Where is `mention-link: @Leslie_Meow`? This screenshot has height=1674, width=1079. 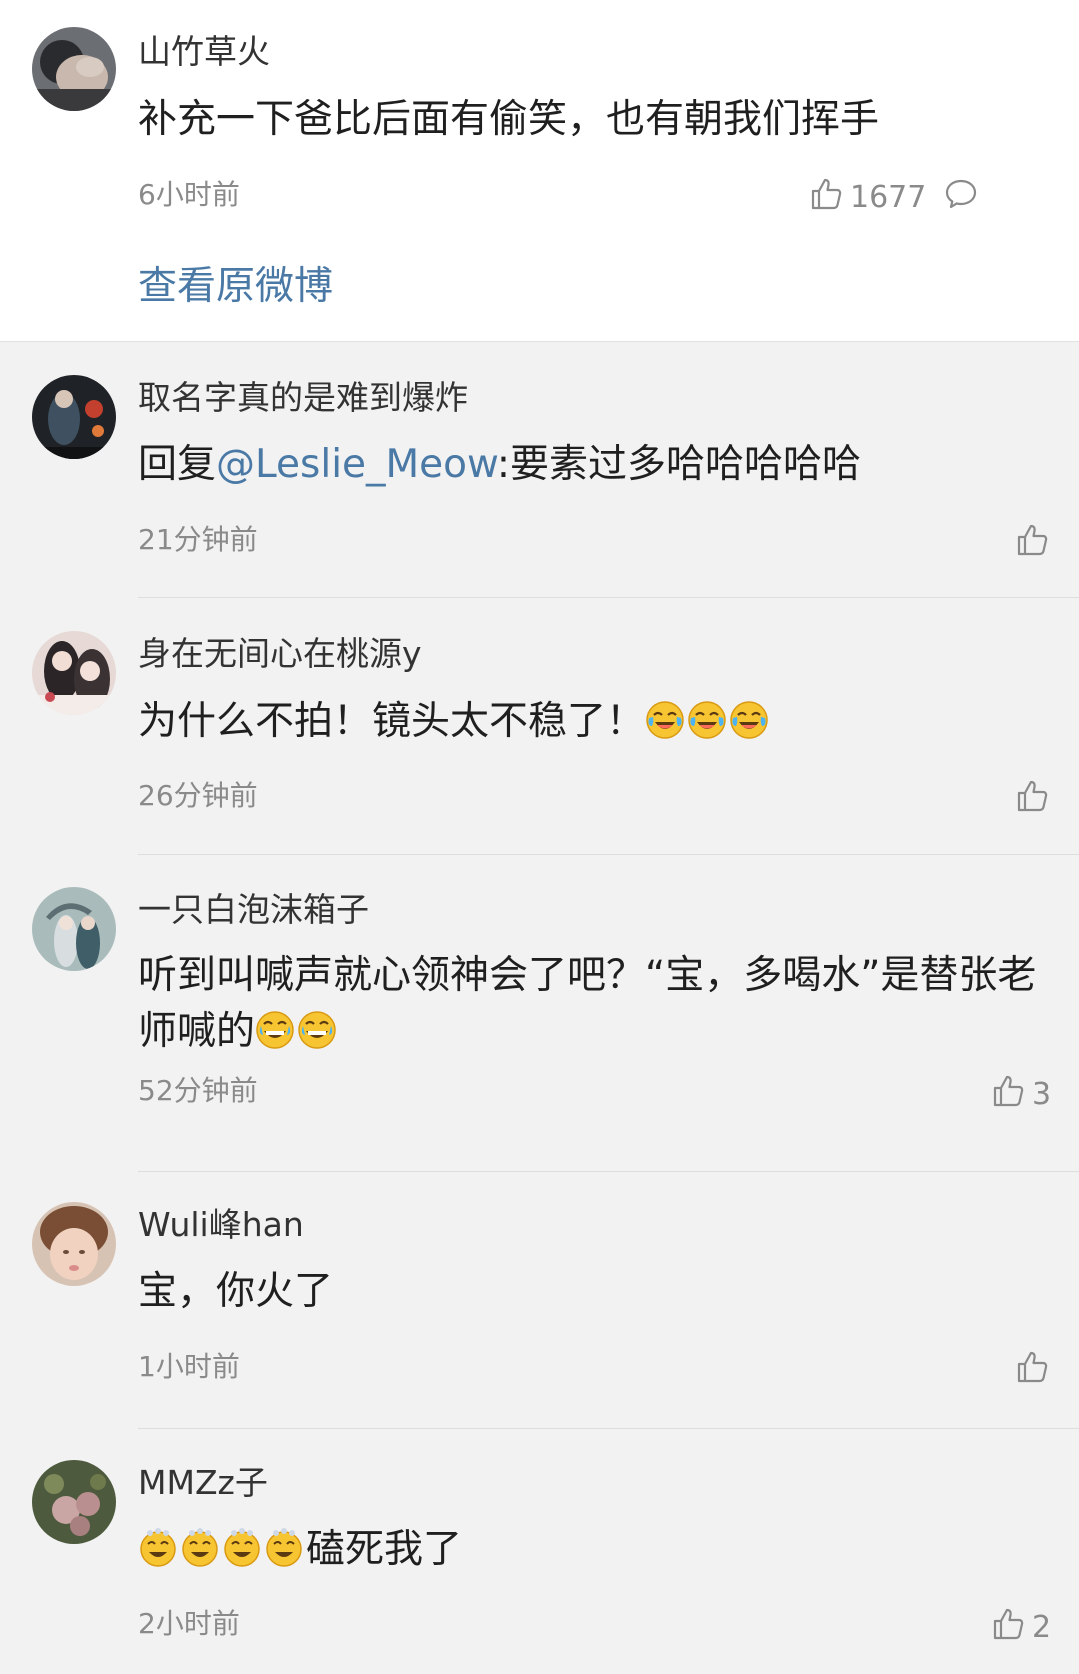
mention-link: @Leslie_Meow is located at coordinates (356, 464).